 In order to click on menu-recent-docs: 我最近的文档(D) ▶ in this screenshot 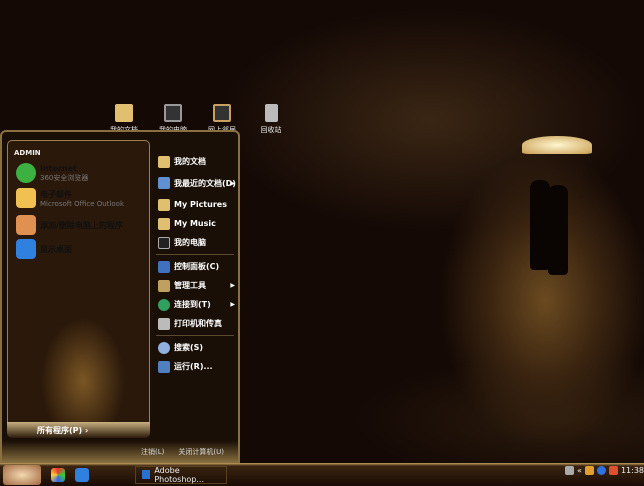, I will do `click(195, 183)`.